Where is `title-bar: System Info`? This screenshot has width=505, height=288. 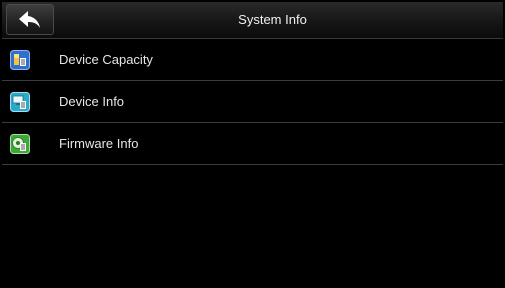
title-bar: System Info is located at coordinates (252, 20).